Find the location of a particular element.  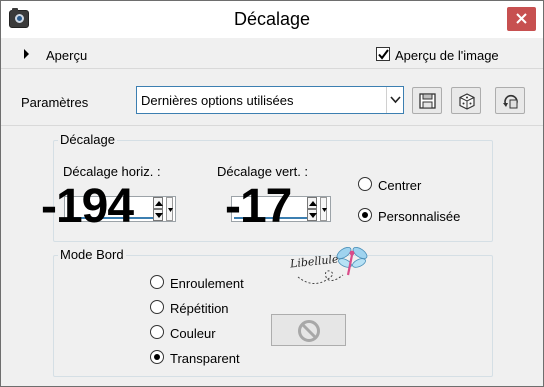

wrap-label: Enroulement is located at coordinates (207, 283).